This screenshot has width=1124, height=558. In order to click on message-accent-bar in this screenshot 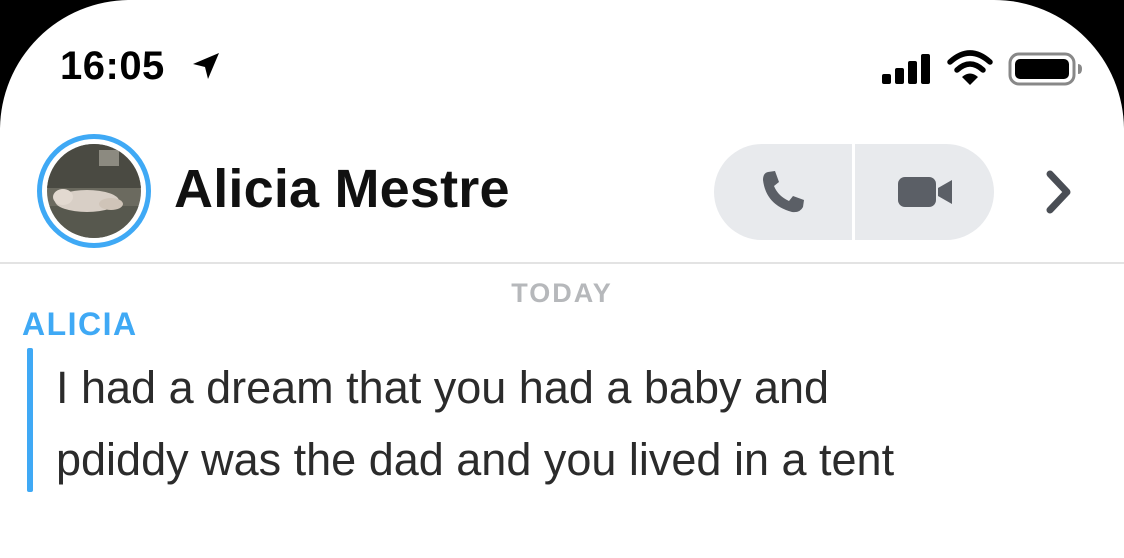, I will do `click(30, 420)`.